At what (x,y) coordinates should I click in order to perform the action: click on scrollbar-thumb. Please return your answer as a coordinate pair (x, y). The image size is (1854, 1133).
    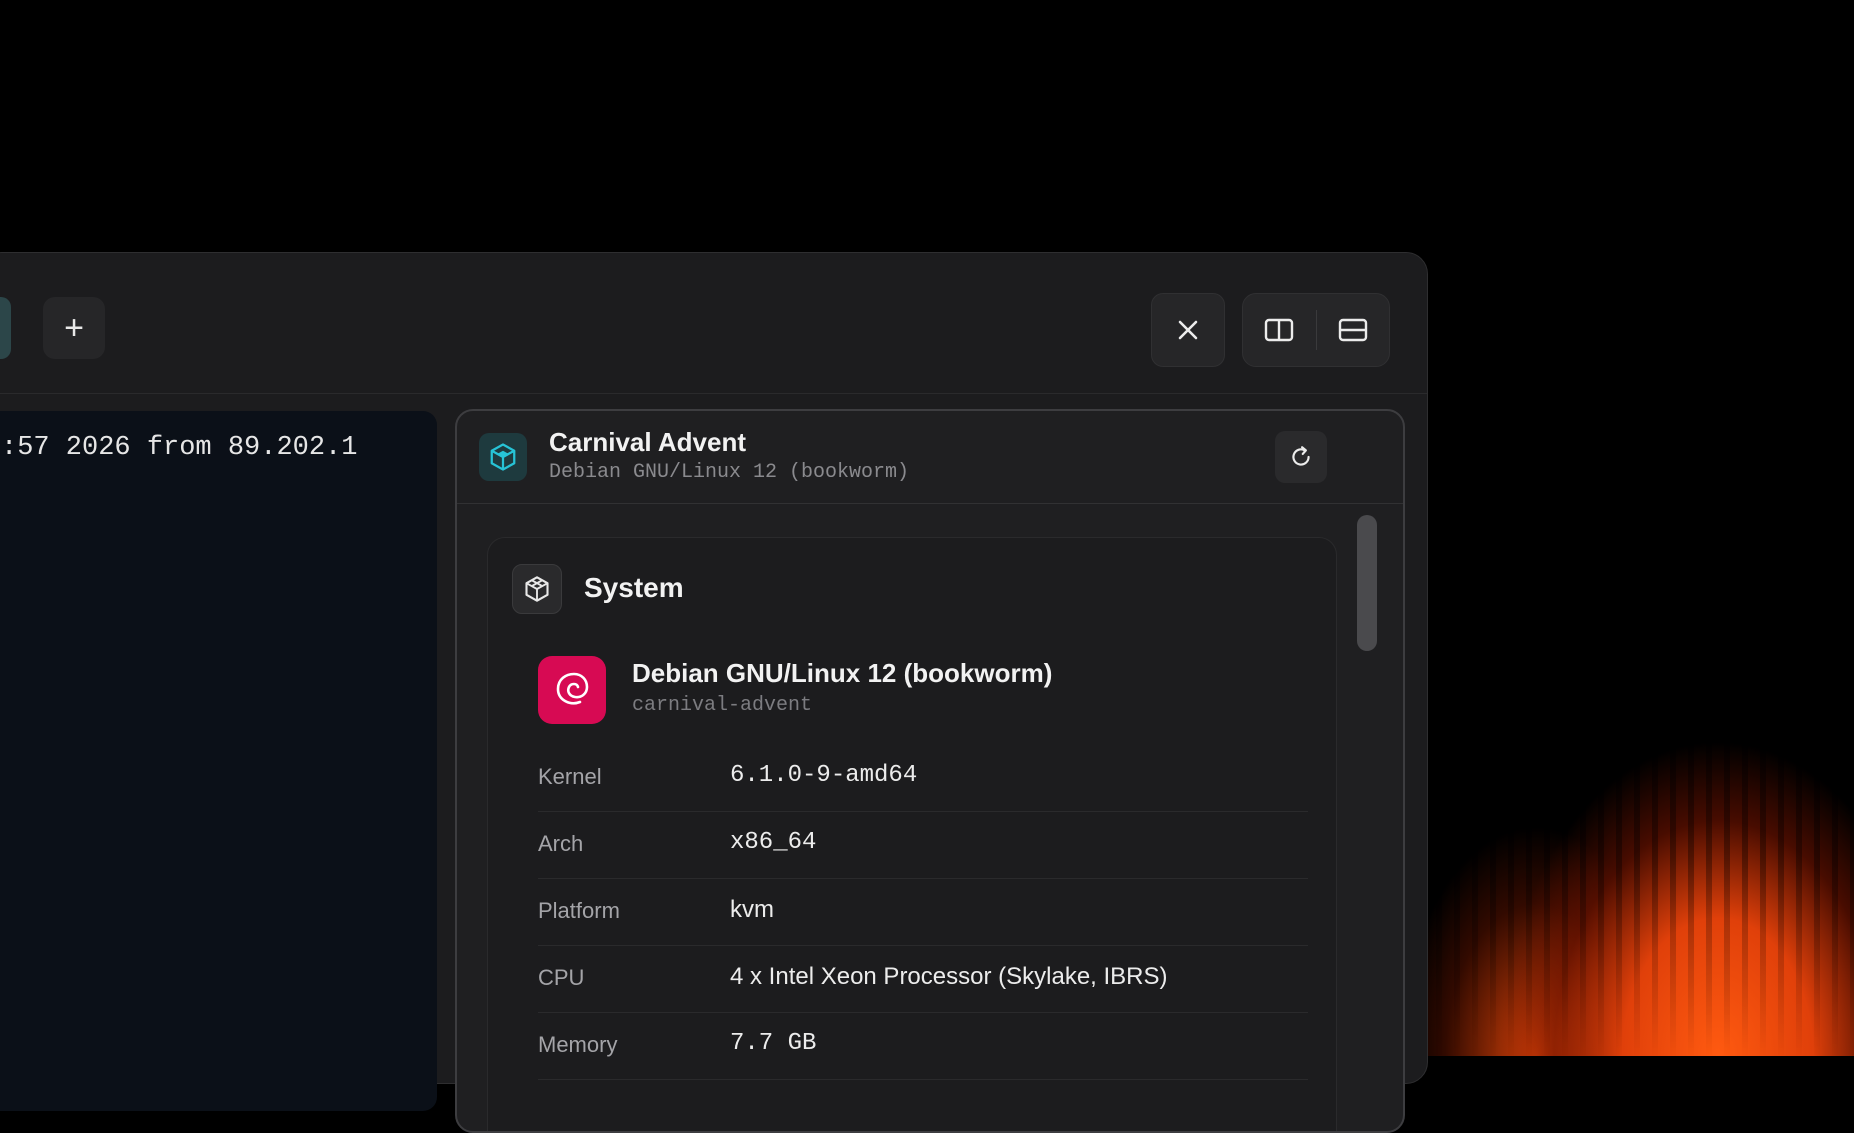
    Looking at the image, I should click on (1367, 583).